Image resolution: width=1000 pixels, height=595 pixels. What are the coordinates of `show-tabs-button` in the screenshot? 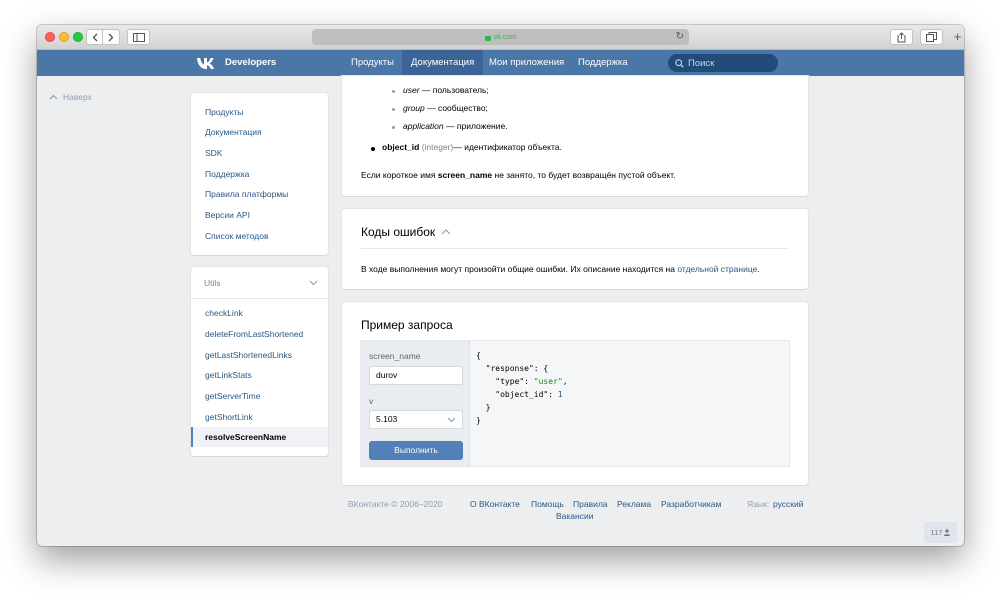 It's located at (931, 37).